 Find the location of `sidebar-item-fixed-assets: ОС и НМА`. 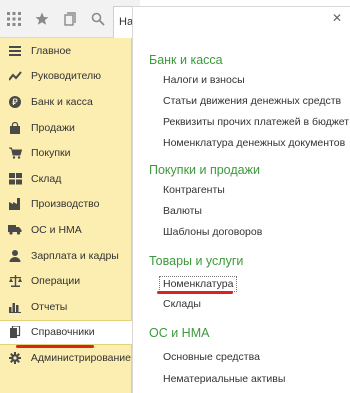

sidebar-item-fixed-assets: ОС и НМА is located at coordinates (65, 230).